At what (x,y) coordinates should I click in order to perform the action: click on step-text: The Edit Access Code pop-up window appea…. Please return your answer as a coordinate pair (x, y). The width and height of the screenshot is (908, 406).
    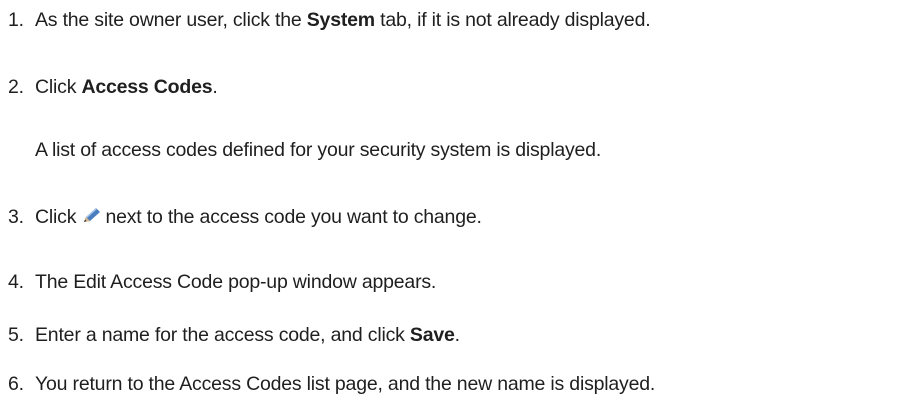
    Looking at the image, I should click on (236, 282).